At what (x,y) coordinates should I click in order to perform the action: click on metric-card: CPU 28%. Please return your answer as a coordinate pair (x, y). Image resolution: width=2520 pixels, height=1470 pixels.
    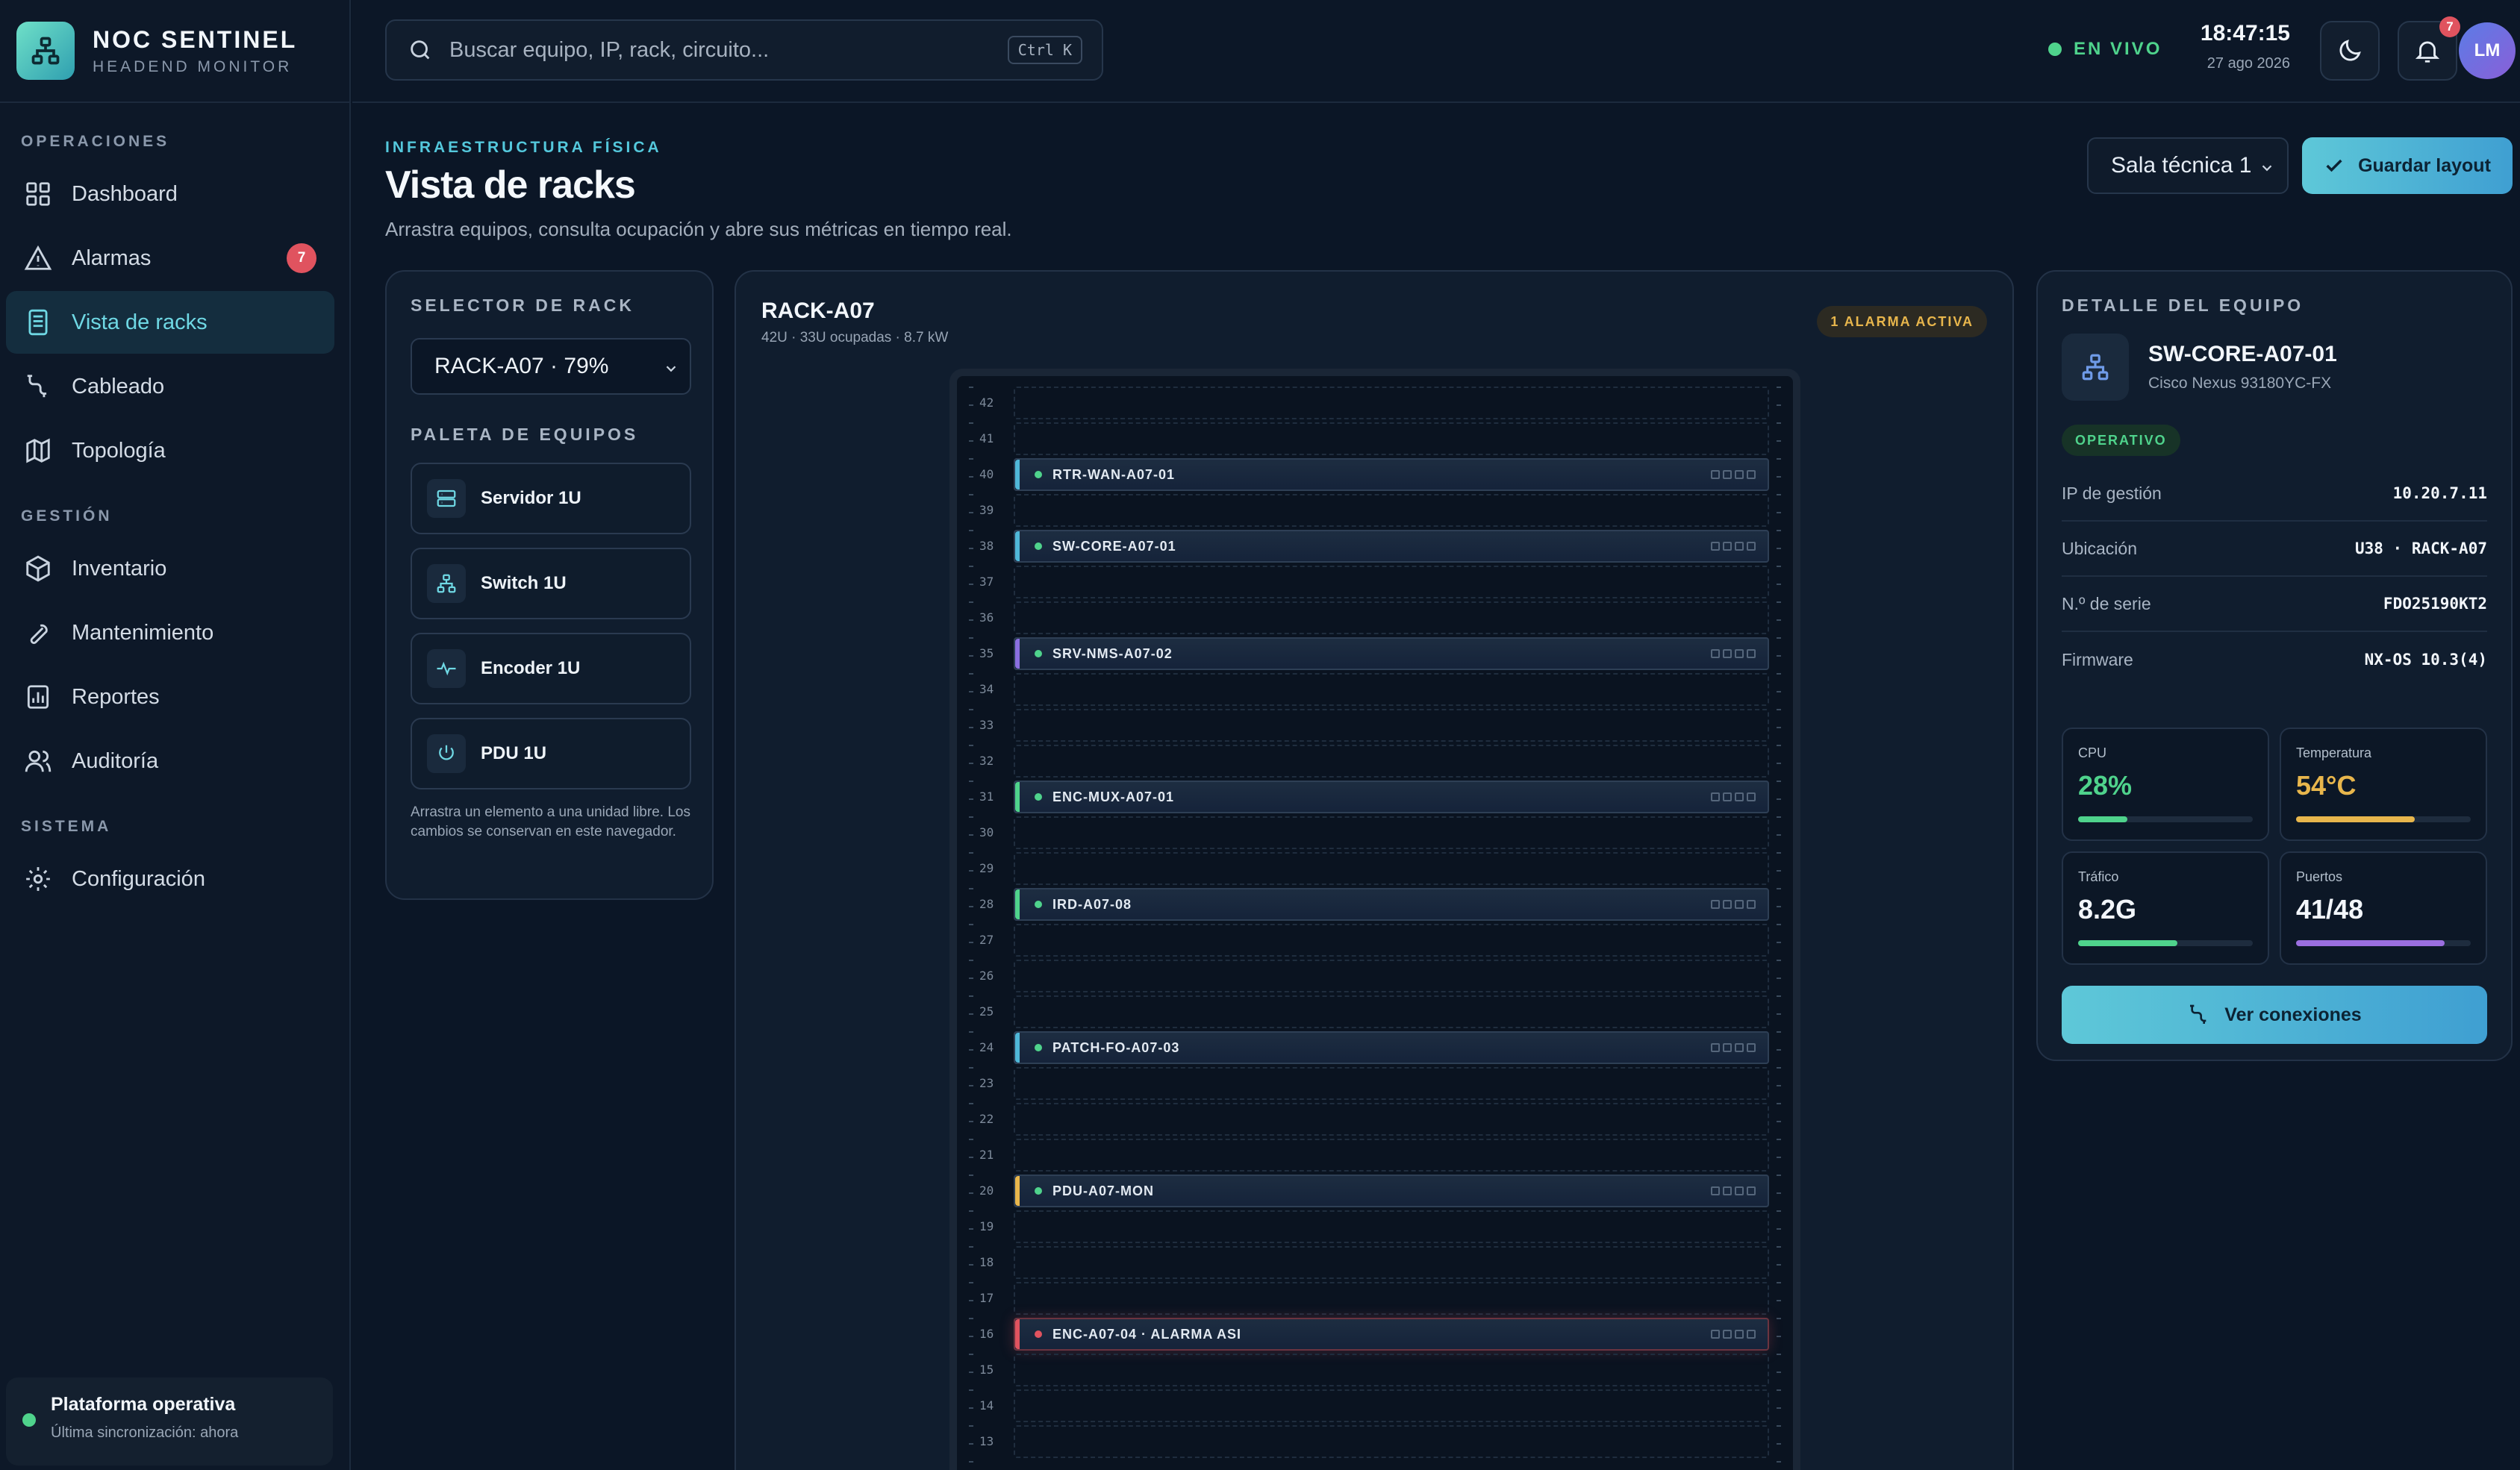
    Looking at the image, I should click on (2165, 784).